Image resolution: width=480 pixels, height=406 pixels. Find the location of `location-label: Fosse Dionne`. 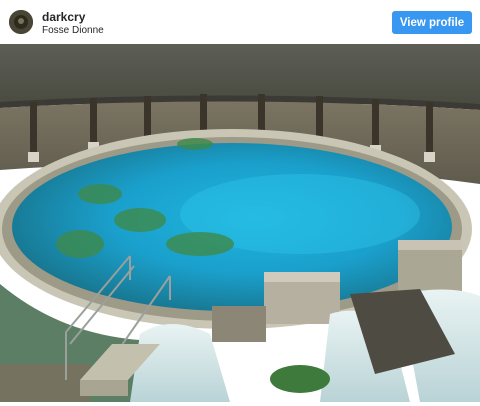

location-label: Fosse Dionne is located at coordinates (73, 30).